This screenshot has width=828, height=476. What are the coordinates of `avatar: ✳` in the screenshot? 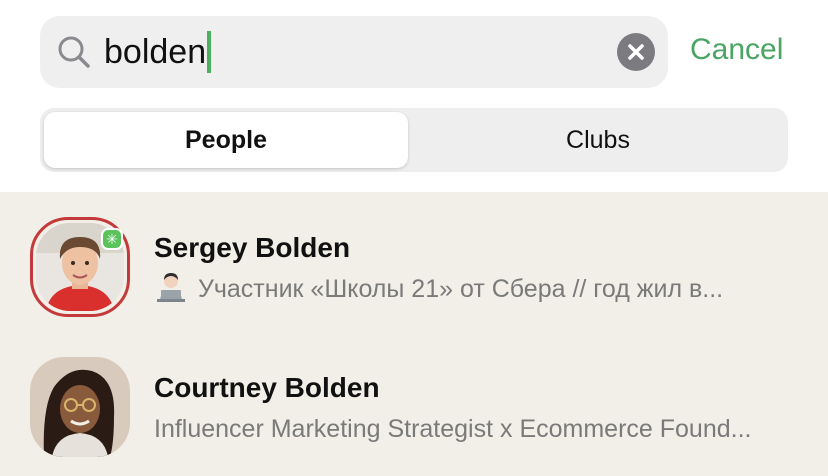 It's located at (80, 267).